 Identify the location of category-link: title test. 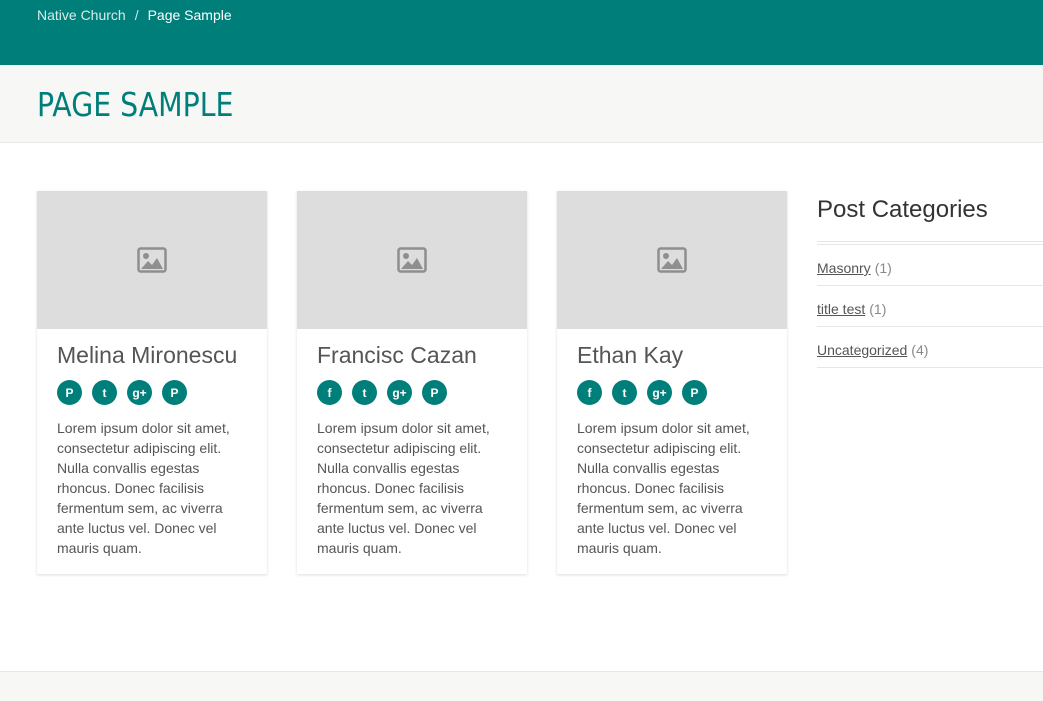
(841, 309).